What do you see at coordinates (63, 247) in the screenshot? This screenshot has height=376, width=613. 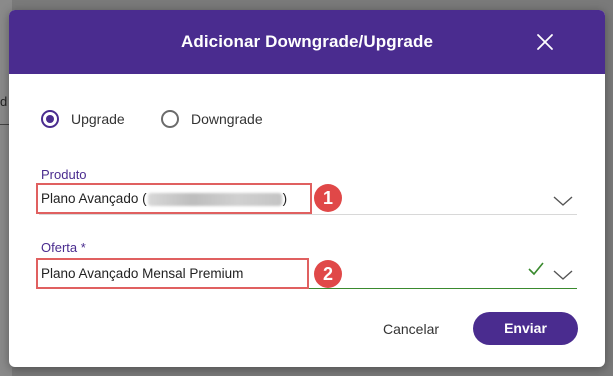 I see `oferta-label: Oferta *` at bounding box center [63, 247].